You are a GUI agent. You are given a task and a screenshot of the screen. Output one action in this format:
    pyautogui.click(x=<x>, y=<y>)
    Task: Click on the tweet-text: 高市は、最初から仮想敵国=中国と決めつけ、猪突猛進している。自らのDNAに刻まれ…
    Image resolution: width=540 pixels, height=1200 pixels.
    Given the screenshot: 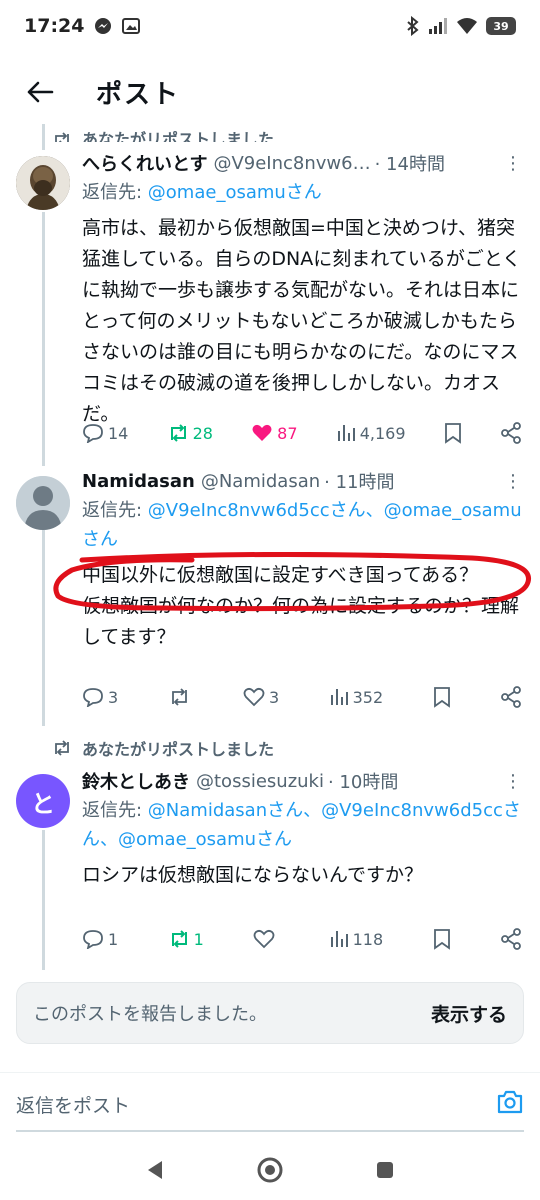 What is the action you would take?
    pyautogui.click(x=302, y=321)
    